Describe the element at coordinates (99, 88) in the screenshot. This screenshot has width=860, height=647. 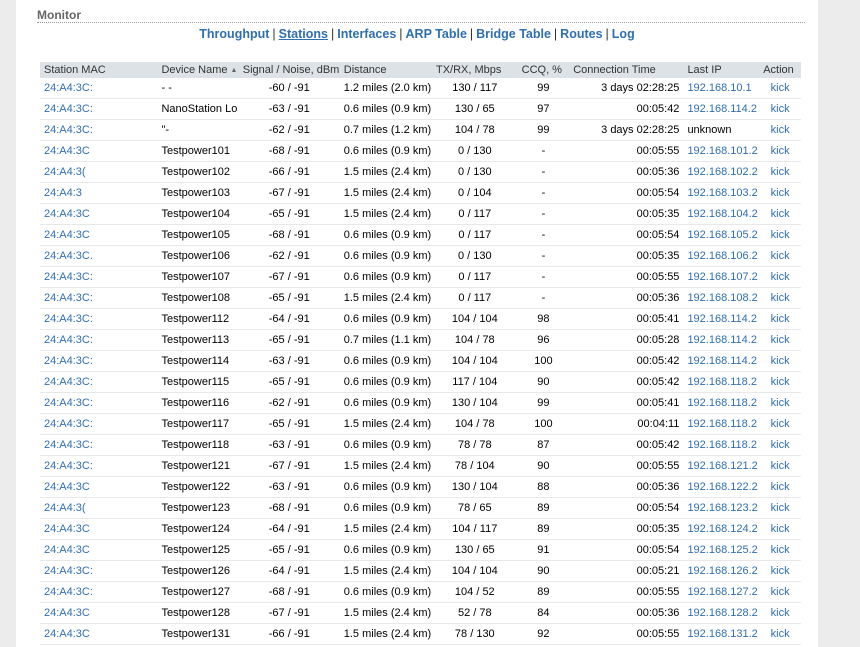
I see `station-mac-cell: 24:A4:3C:` at that location.